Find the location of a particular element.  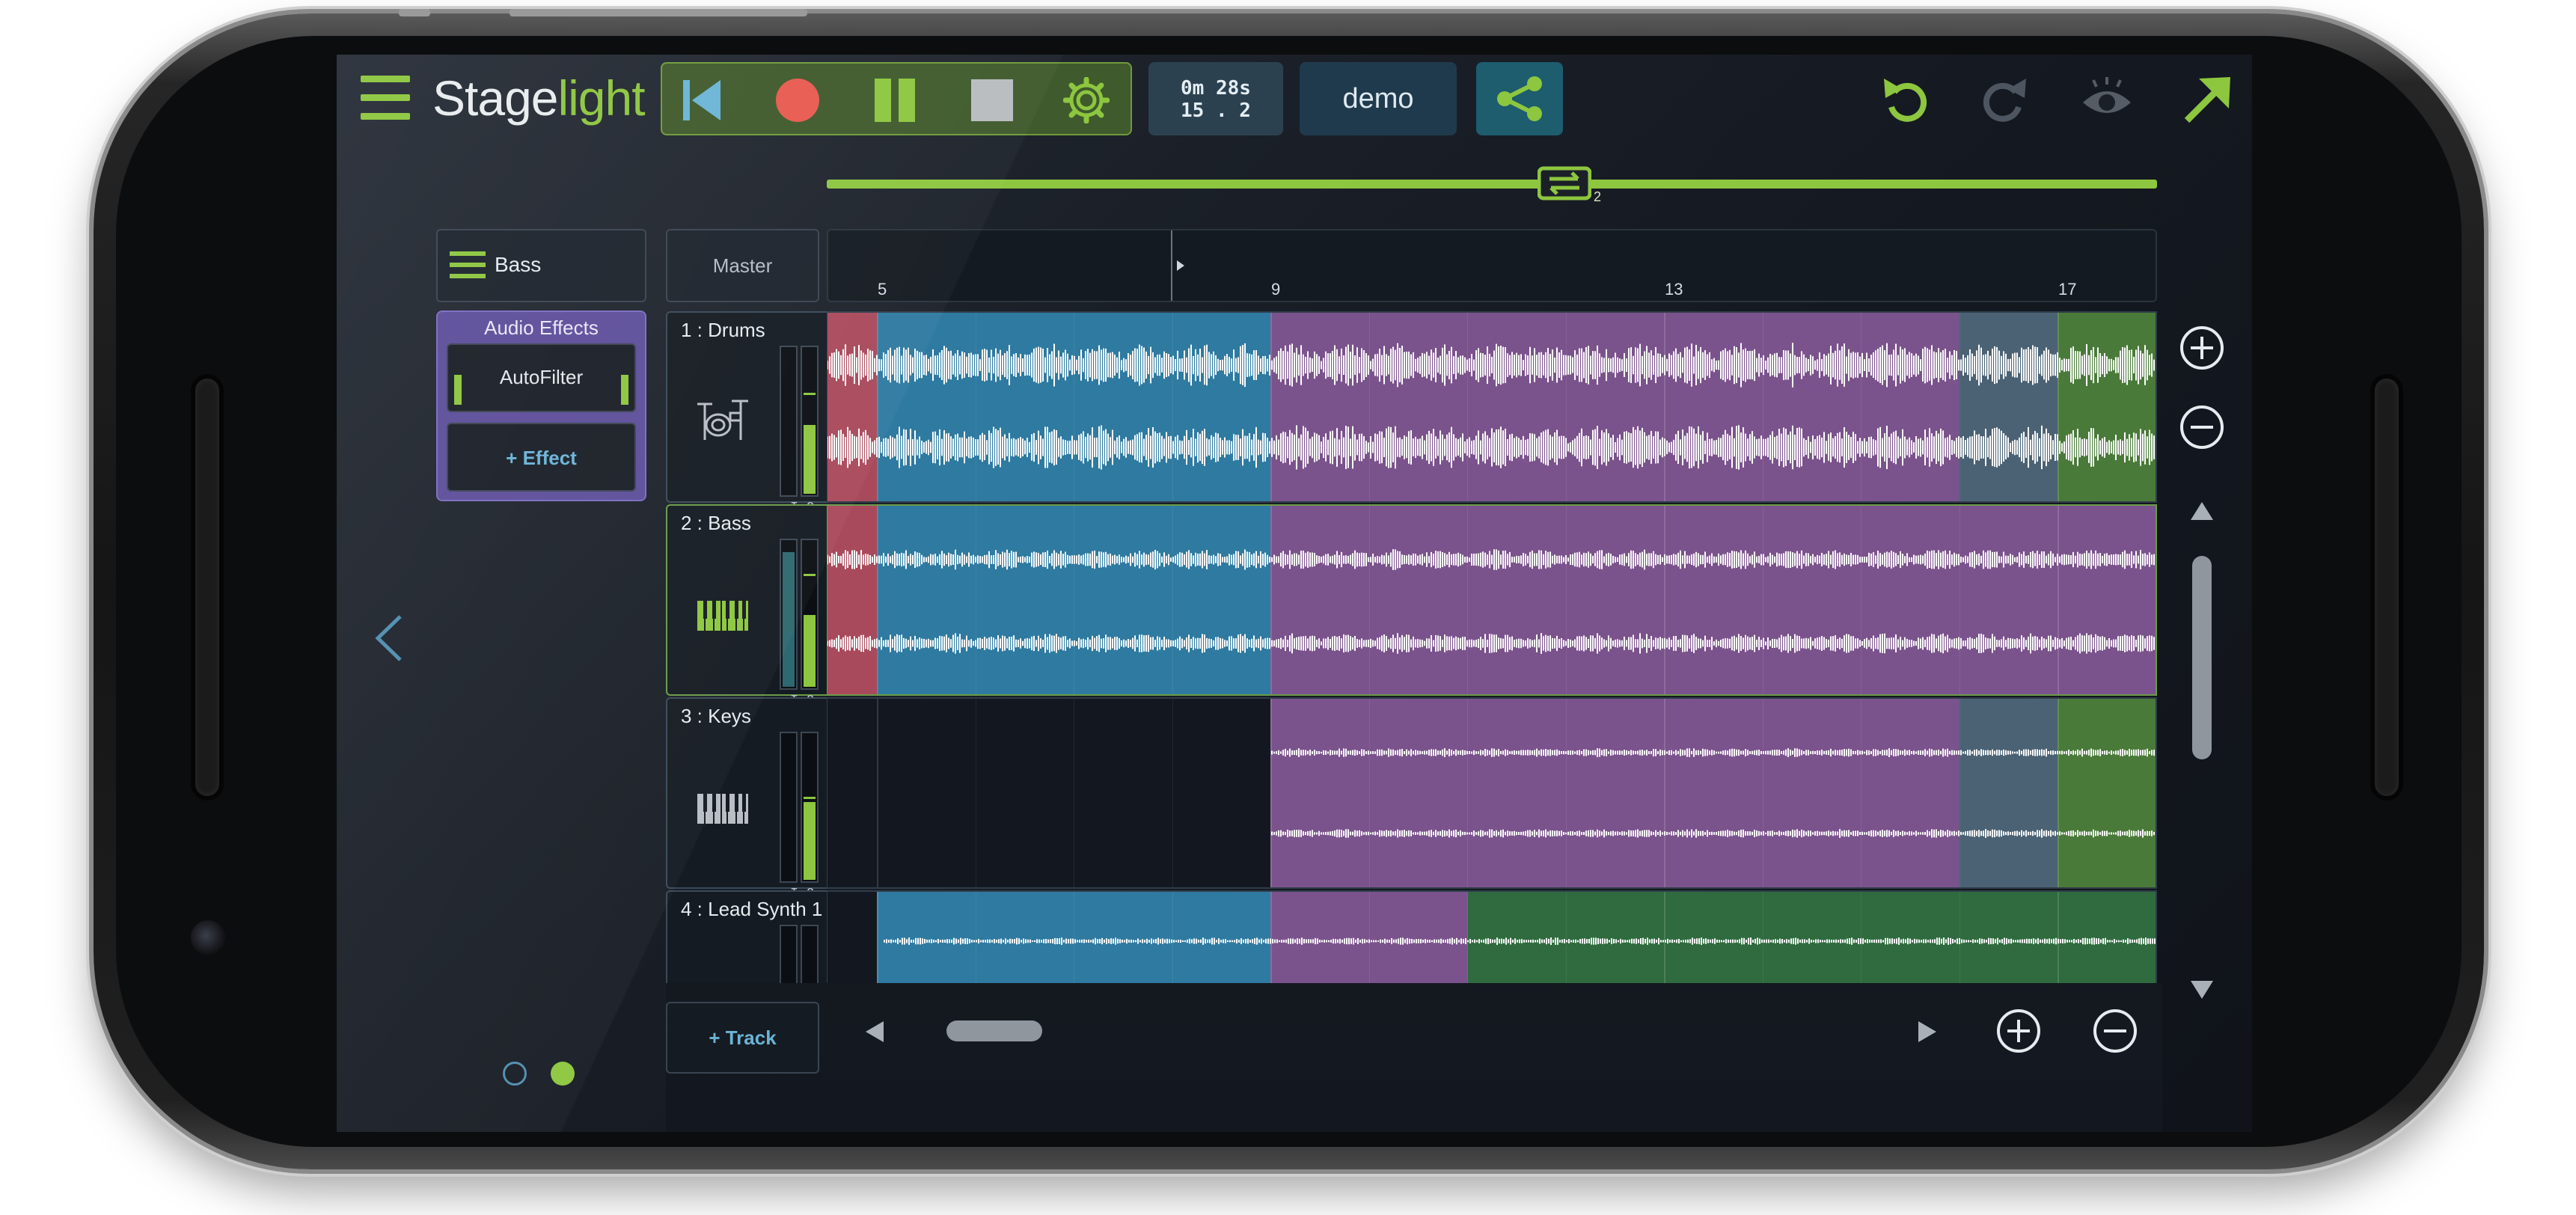

time-display: 0m 28s 15 . 2 is located at coordinates (1215, 98).